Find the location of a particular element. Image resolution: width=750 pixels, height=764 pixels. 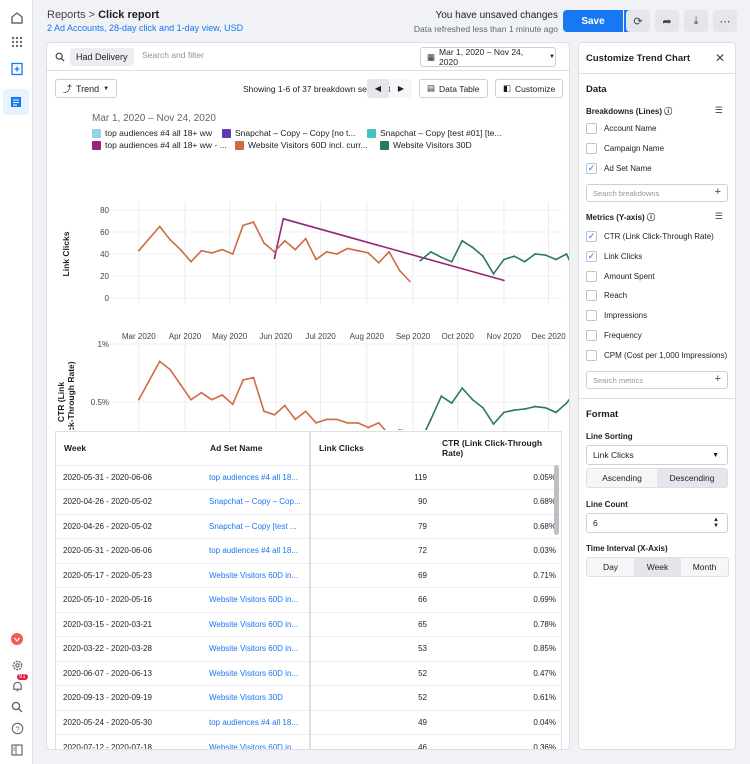

metric-option-2: Amount Spent is located at coordinates (620, 276).